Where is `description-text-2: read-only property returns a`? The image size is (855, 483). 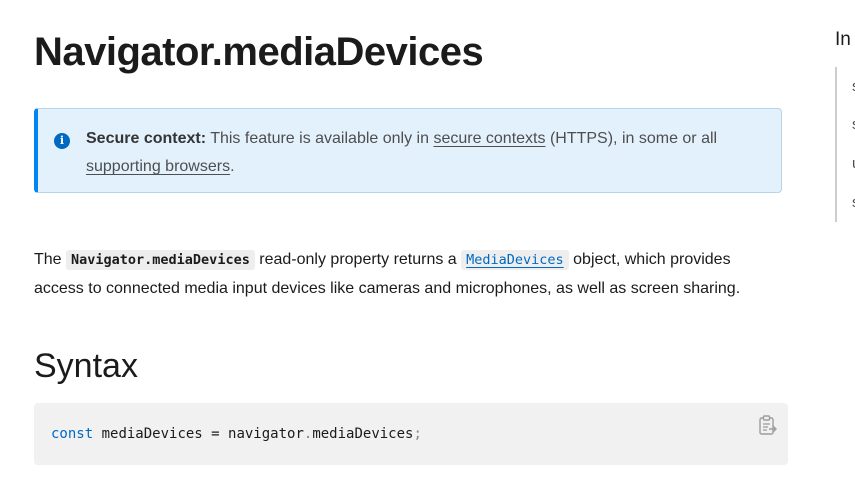 description-text-2: read-only property returns a is located at coordinates (358, 259).